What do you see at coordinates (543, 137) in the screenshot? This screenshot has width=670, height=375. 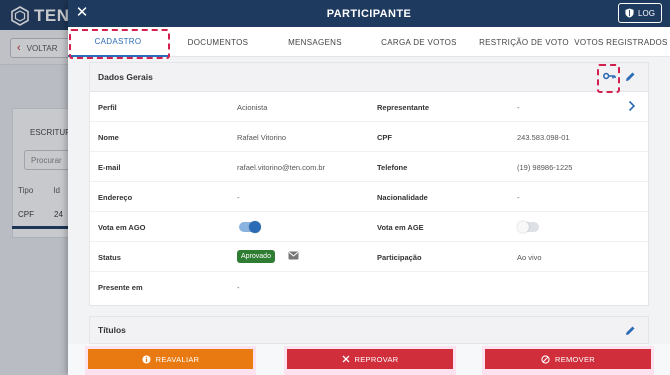 I see `value-cpf: 243.583.098-01` at bounding box center [543, 137].